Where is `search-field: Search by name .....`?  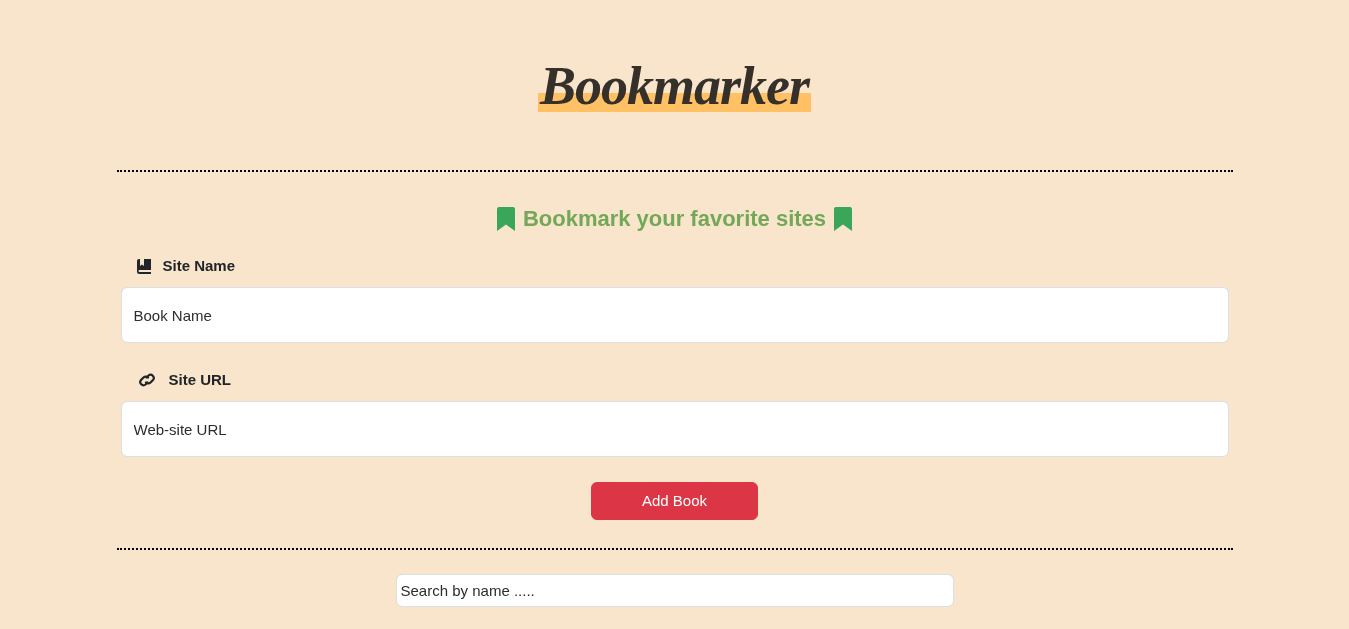 search-field: Search by name ..... is located at coordinates (674, 590).